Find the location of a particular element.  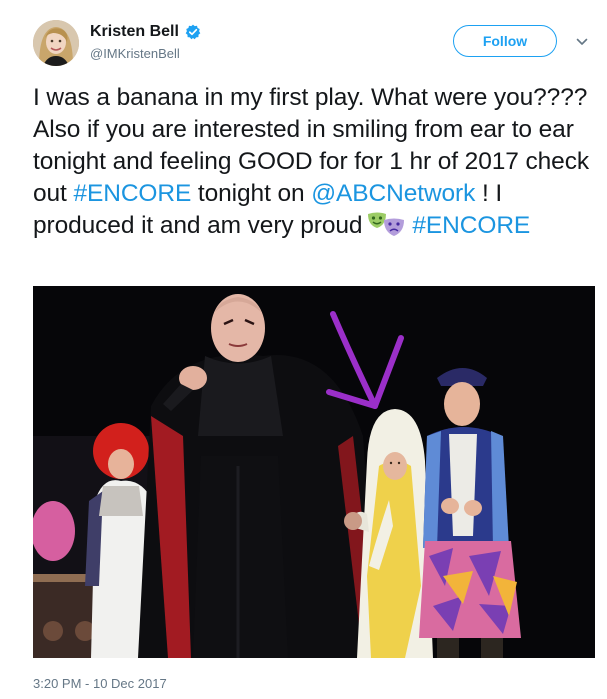

follow-button: Follow is located at coordinates (505, 41).